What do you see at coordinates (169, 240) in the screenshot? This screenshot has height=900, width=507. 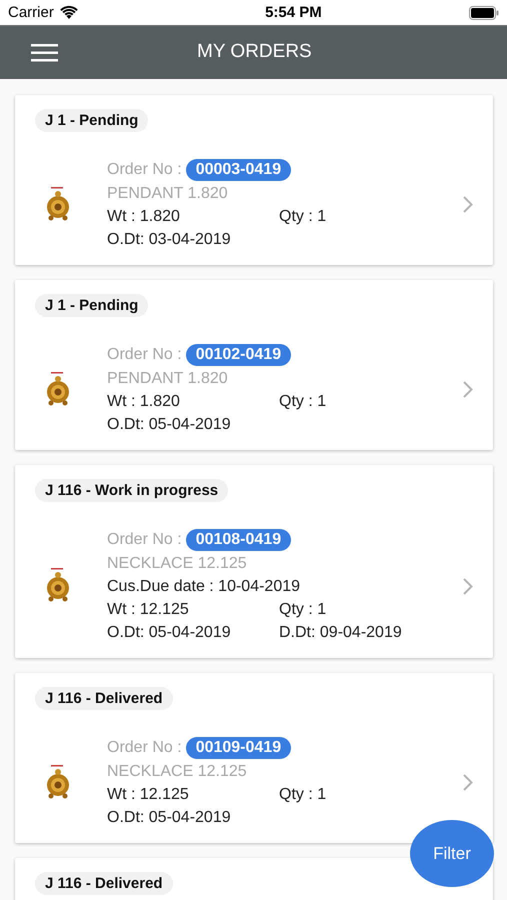 I see `order-date: O.Dt: 03-04-2019` at bounding box center [169, 240].